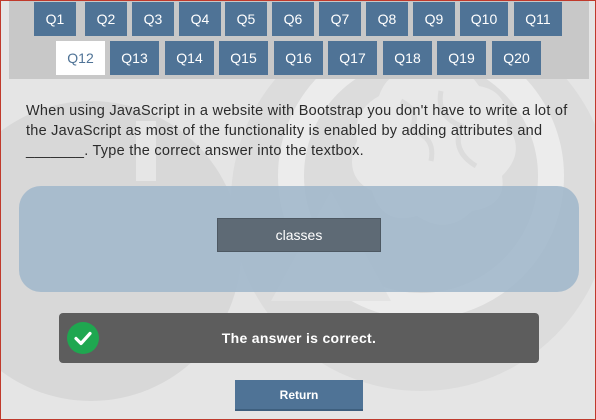  Describe the element at coordinates (407, 58) in the screenshot. I see `nav-q18-button: Q18` at that location.